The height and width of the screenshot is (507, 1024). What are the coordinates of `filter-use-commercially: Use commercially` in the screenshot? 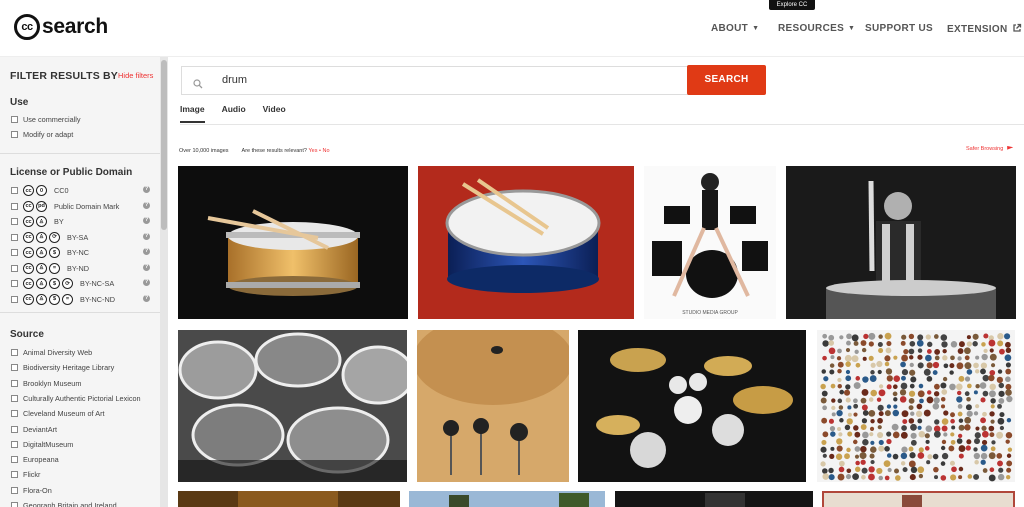 It's located at (46, 119).